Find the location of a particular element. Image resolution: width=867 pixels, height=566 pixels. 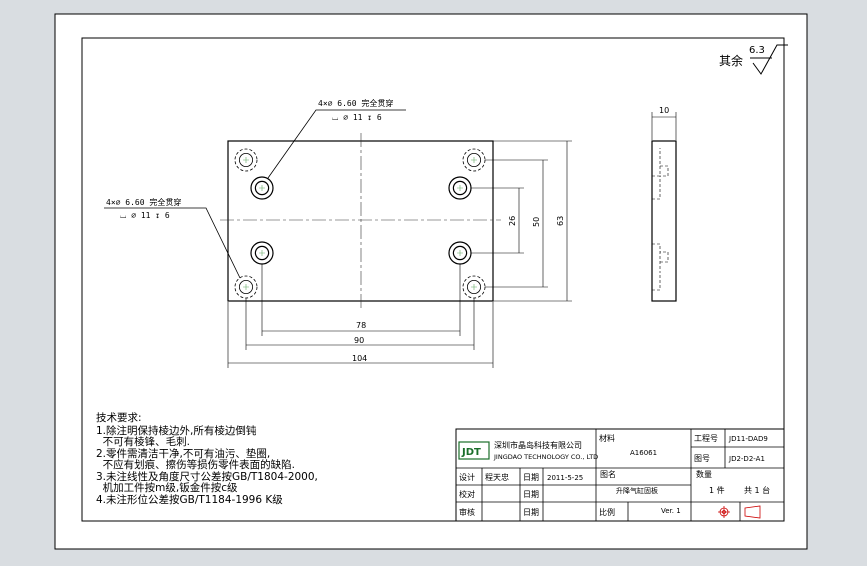

design-date-value: 2011-5-25 is located at coordinates (565, 478).